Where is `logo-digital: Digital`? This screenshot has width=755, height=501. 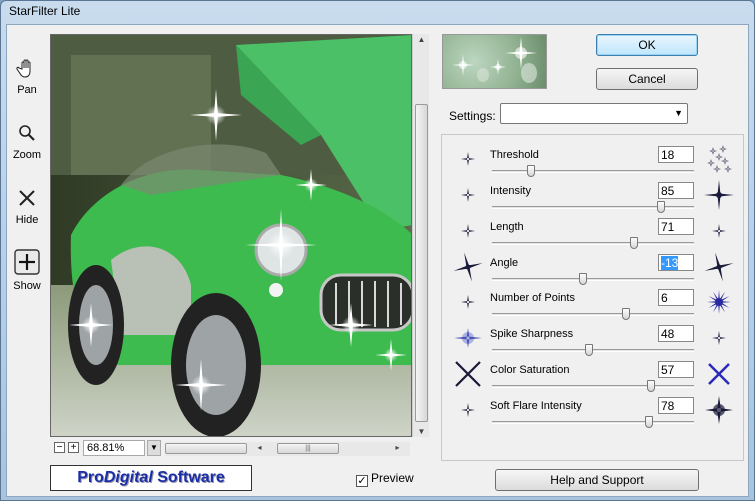 logo-digital: Digital is located at coordinates (128, 477).